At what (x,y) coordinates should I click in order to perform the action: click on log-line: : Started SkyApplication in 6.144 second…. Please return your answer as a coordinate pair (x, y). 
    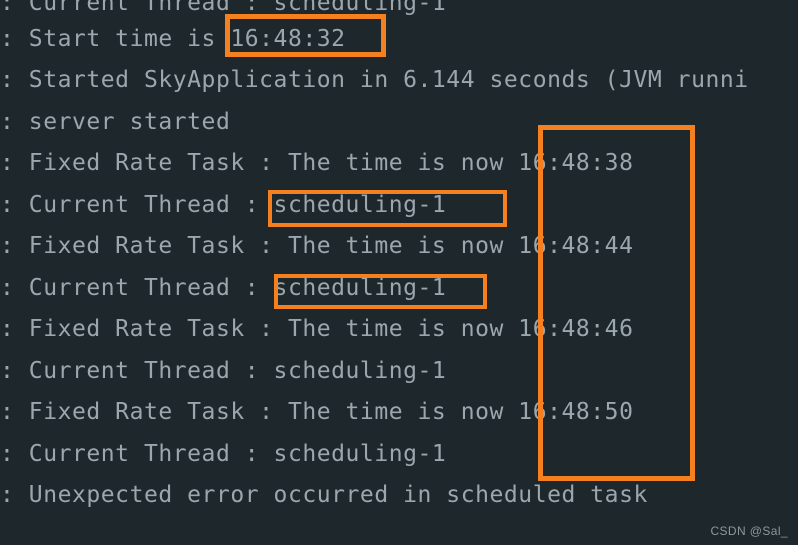
    Looking at the image, I should click on (374, 80).